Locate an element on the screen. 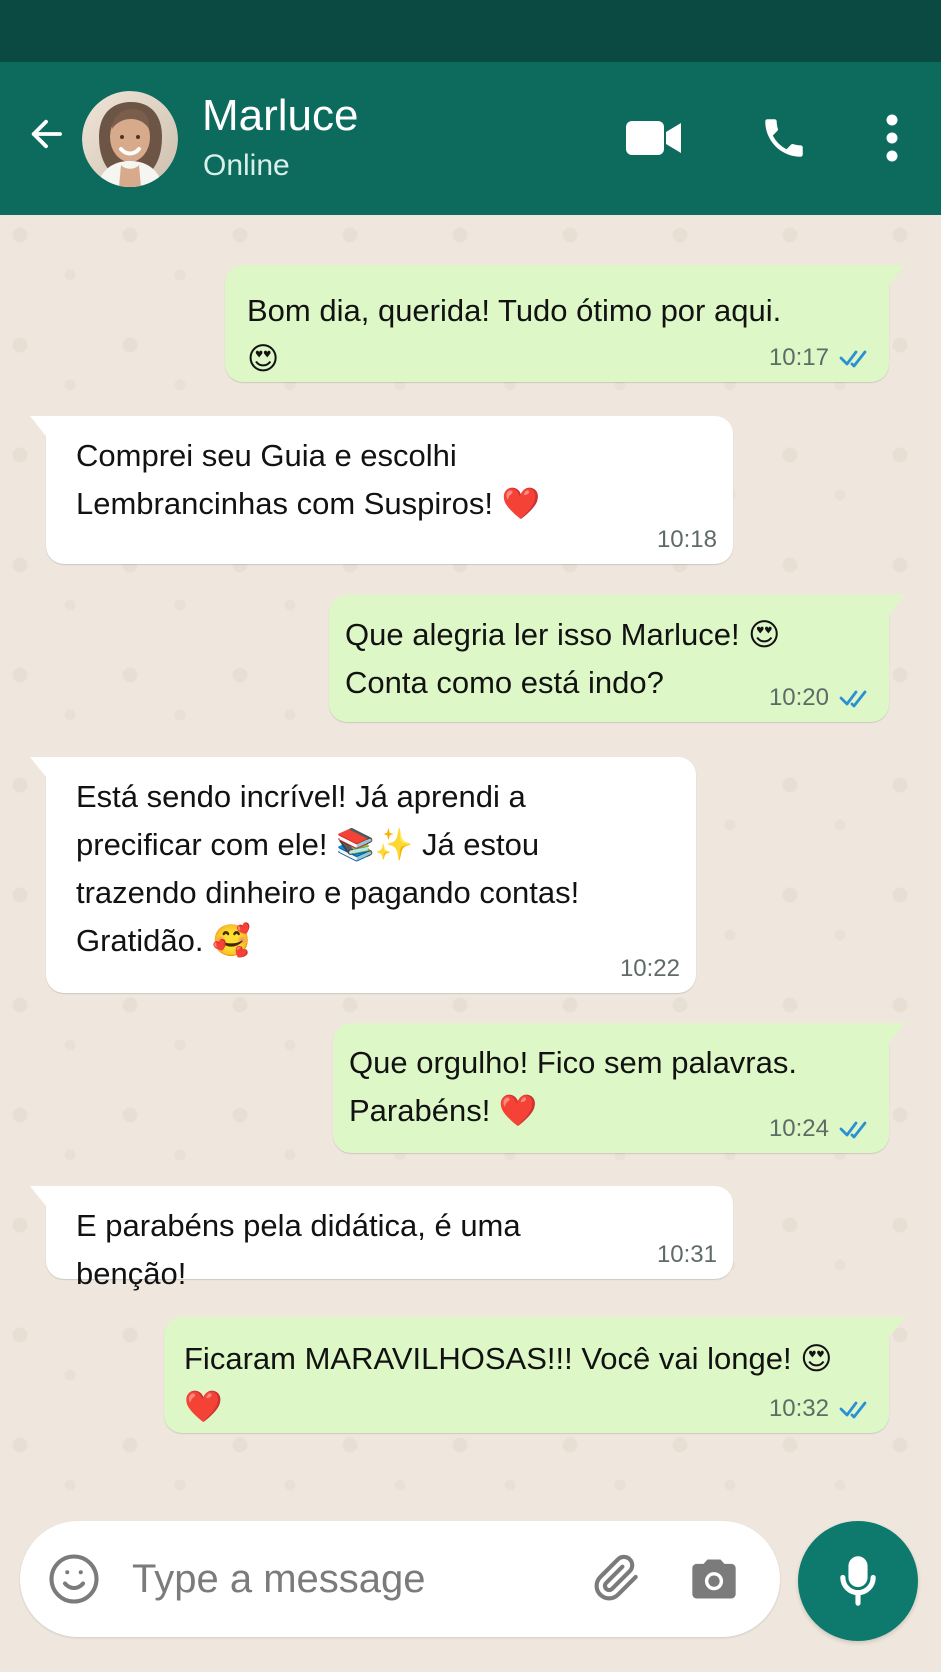  smile-icon is located at coordinates (74, 1579).